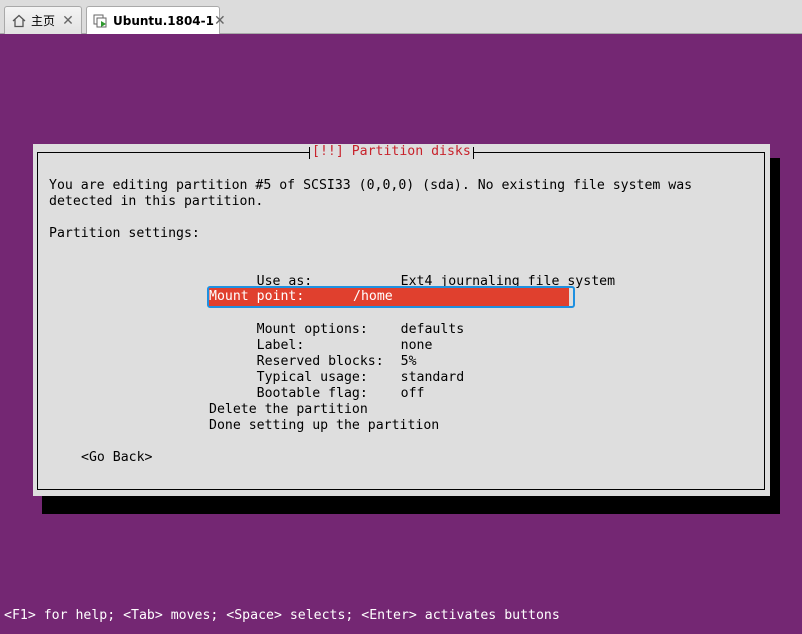 This screenshot has height=634, width=802. Describe the element at coordinates (373, 296) in the screenshot. I see `setting-value: /home` at that location.